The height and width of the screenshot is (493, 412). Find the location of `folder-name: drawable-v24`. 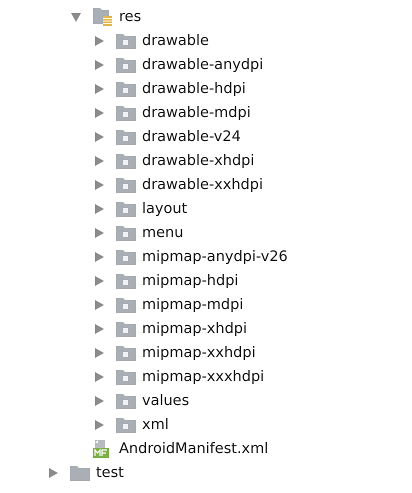

folder-name: drawable-v24 is located at coordinates (191, 137).